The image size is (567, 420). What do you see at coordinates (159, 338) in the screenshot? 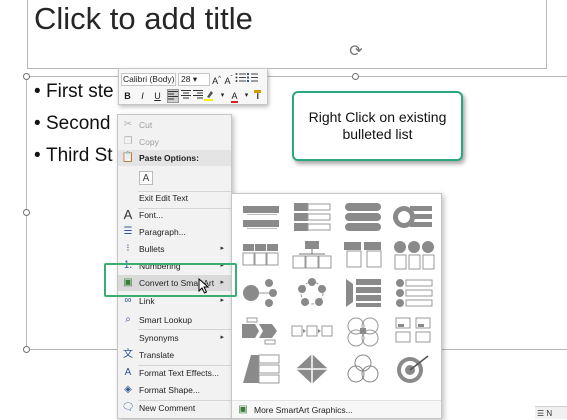
I see `menu-item-label: Synonyms` at bounding box center [159, 338].